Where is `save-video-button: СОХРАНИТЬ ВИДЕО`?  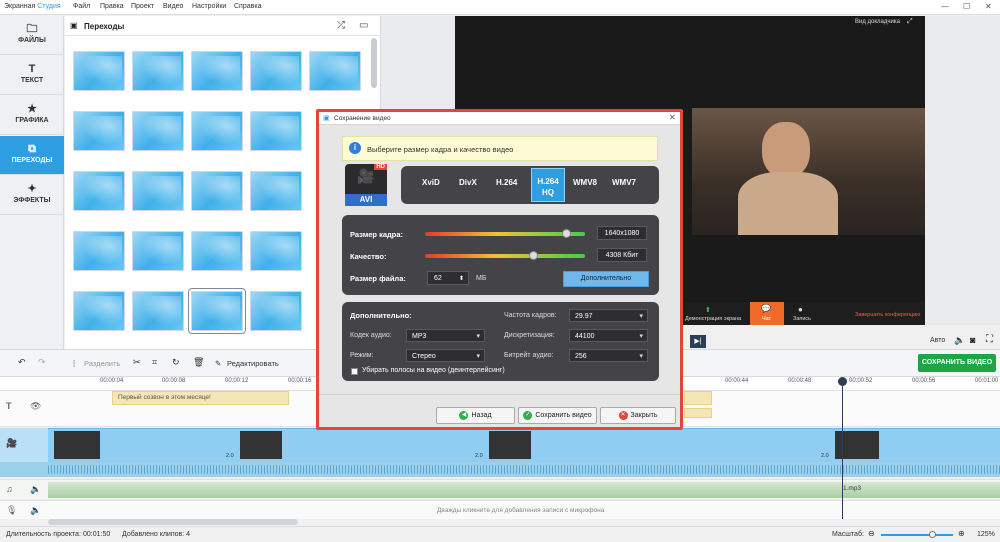
save-video-button: СОХРАНИТЬ ВИДЕО is located at coordinates (957, 363).